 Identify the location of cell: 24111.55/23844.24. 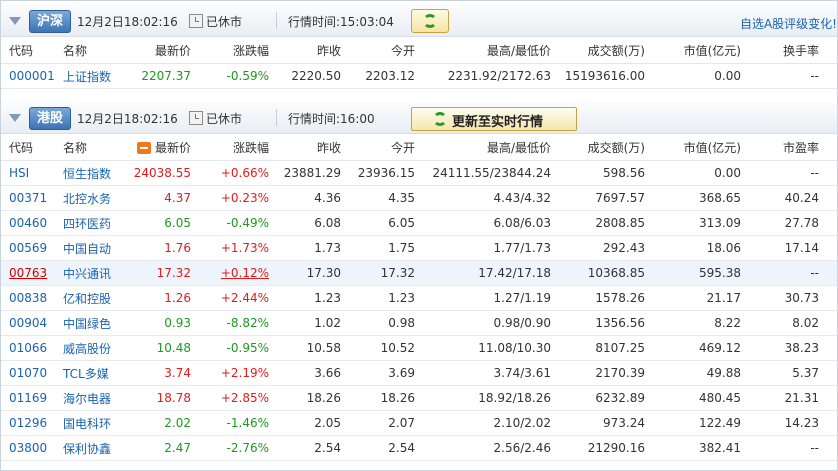
(483, 173).